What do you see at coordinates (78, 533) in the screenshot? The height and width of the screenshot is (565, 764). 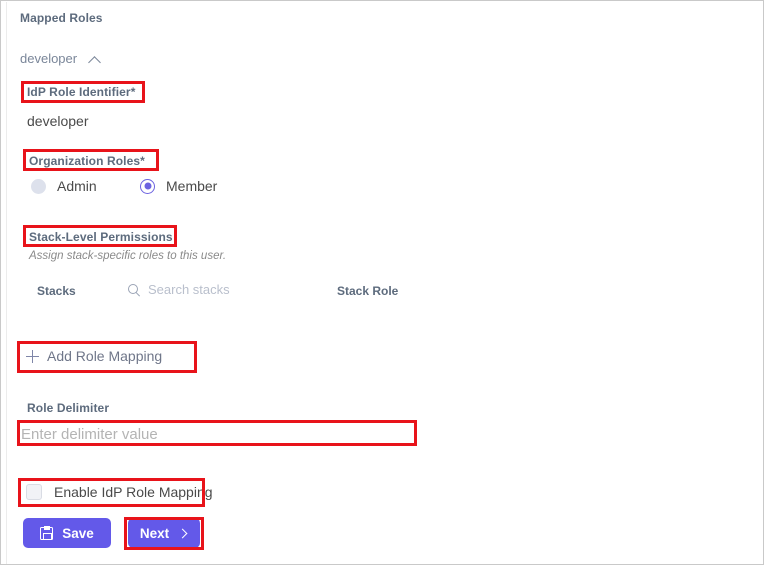 I see `save-button-label: Save` at bounding box center [78, 533].